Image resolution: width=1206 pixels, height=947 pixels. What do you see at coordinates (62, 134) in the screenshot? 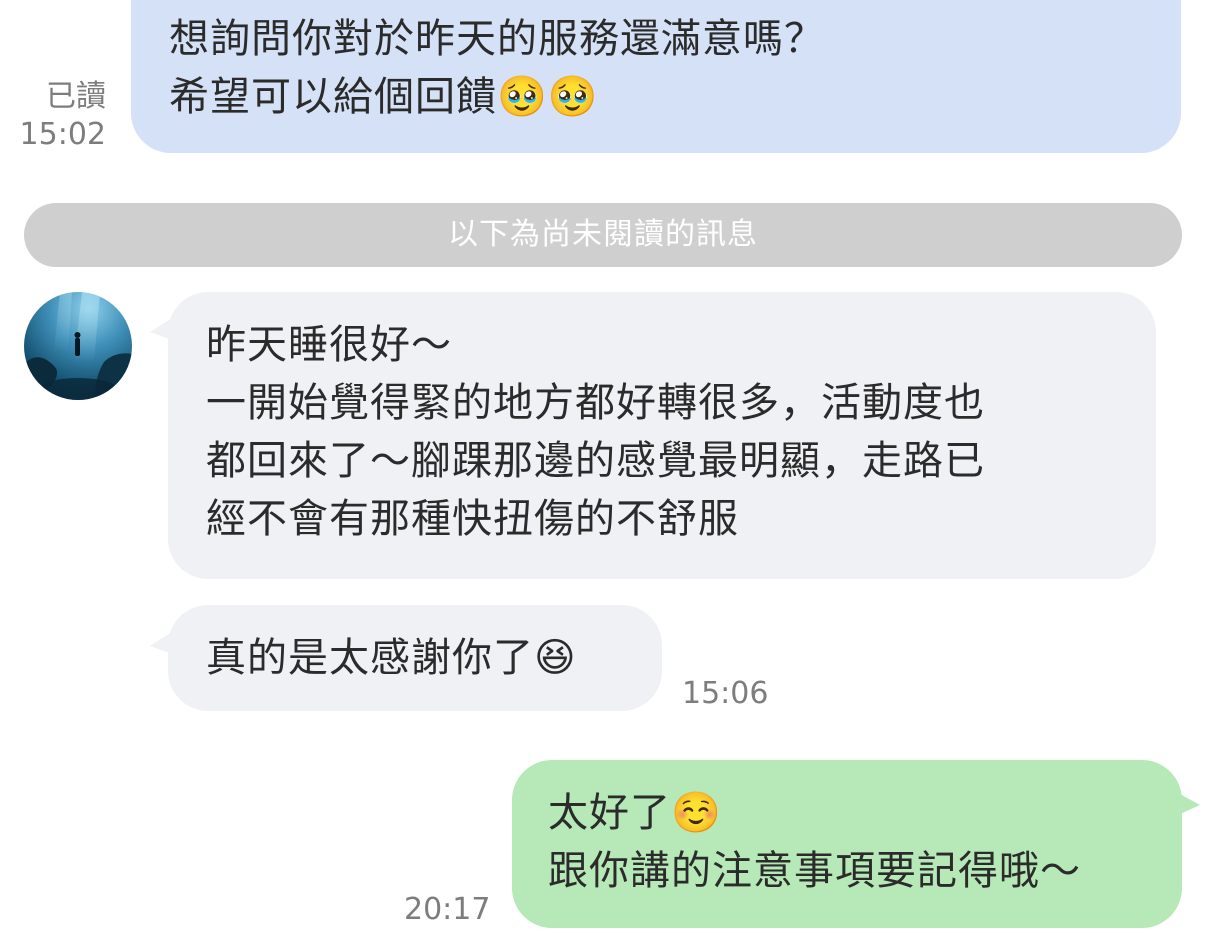
I see `message-time: 15:02` at bounding box center [62, 134].